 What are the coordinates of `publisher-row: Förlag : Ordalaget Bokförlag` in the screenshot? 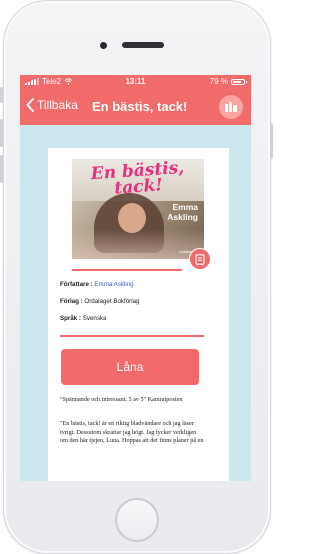 It's located at (99, 301).